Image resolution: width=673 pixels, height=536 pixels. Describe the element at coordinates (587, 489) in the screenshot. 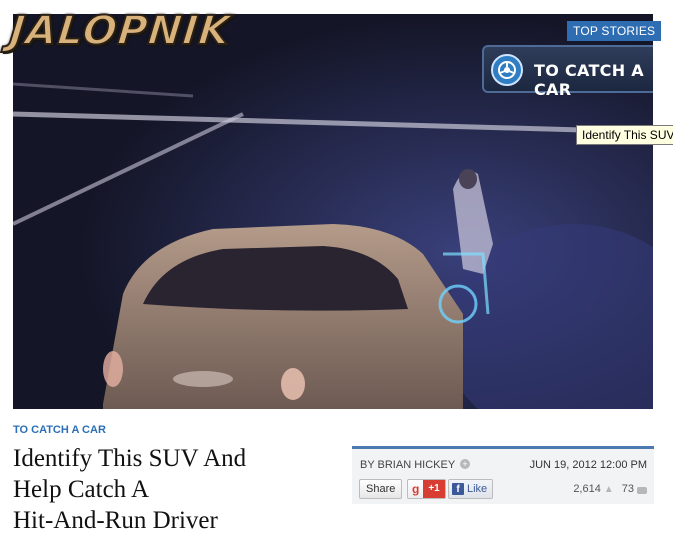

I see `view-count: 2,614` at that location.